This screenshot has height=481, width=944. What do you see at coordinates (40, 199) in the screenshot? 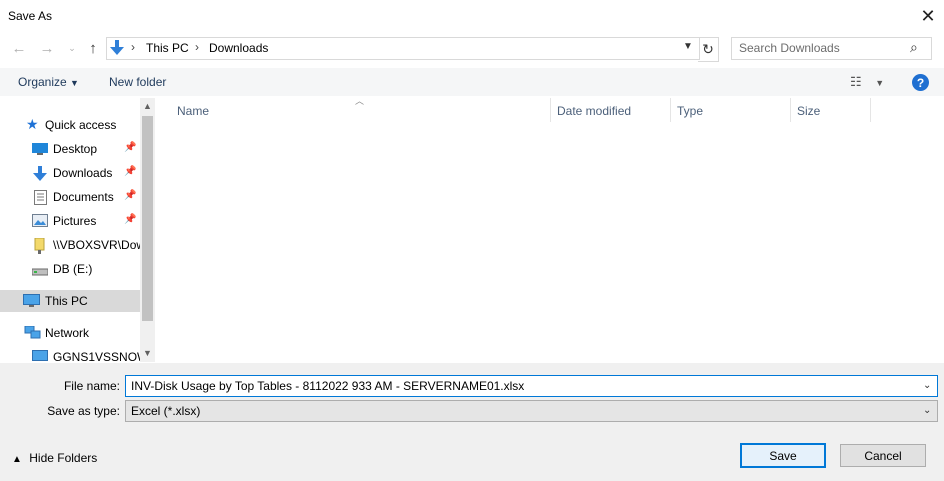
I see `documents-icon` at bounding box center [40, 199].